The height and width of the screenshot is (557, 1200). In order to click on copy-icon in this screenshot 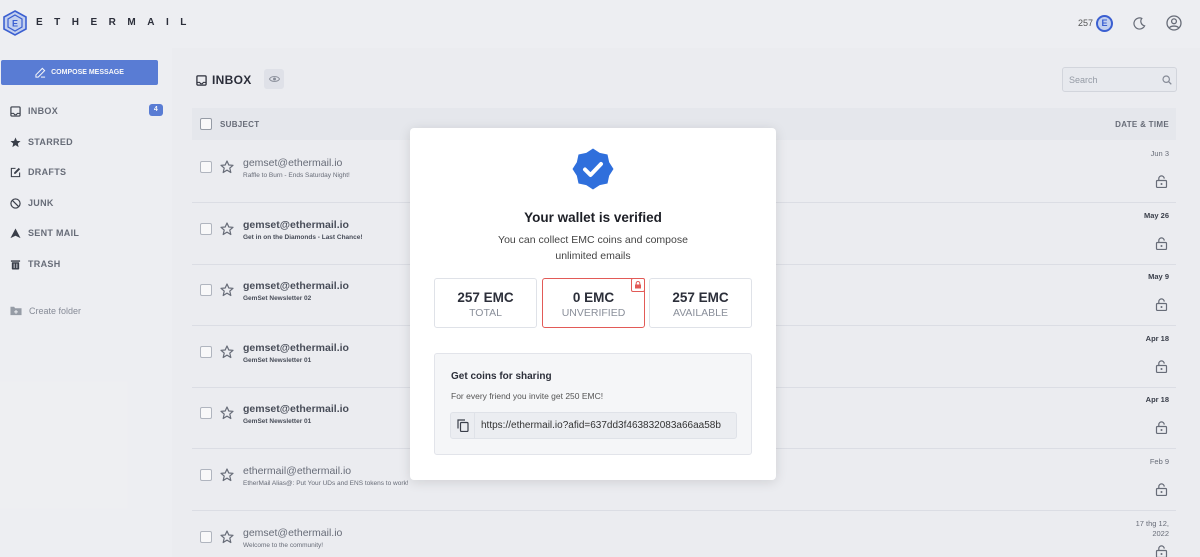, I will do `click(462, 425)`.